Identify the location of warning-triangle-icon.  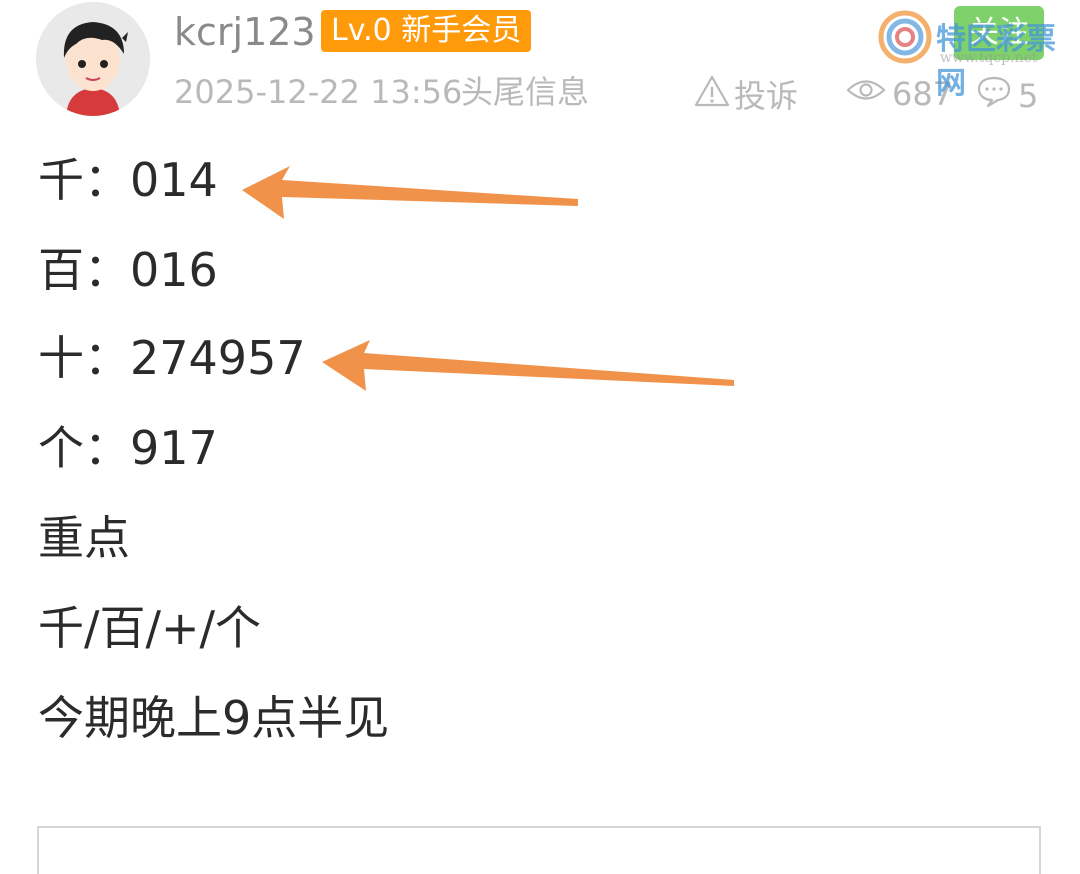
(712, 95).